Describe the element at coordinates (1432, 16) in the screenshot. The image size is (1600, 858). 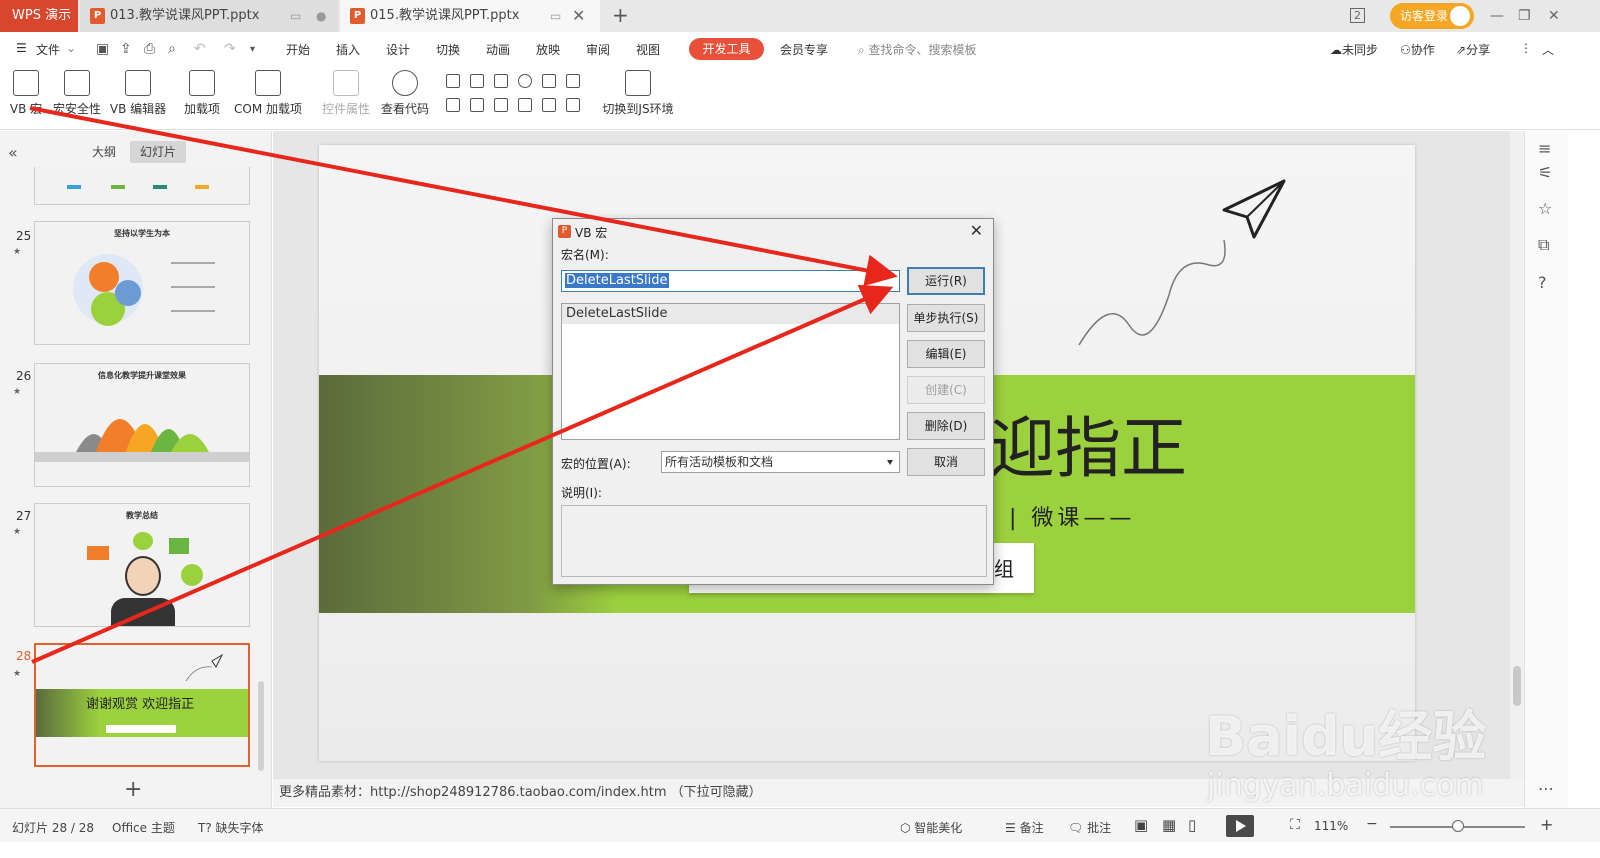
I see `login-button: 访客登录` at that location.